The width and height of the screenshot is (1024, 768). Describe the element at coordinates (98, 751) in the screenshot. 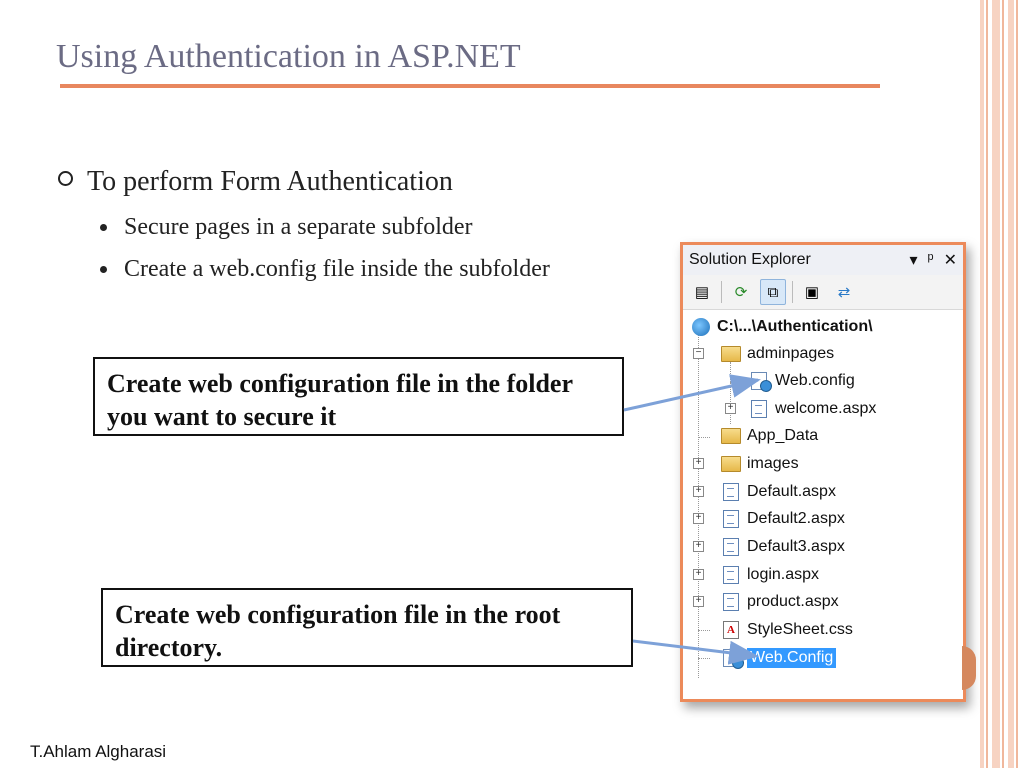

I see `footer-author: T.Ahlam Algharasi` at that location.